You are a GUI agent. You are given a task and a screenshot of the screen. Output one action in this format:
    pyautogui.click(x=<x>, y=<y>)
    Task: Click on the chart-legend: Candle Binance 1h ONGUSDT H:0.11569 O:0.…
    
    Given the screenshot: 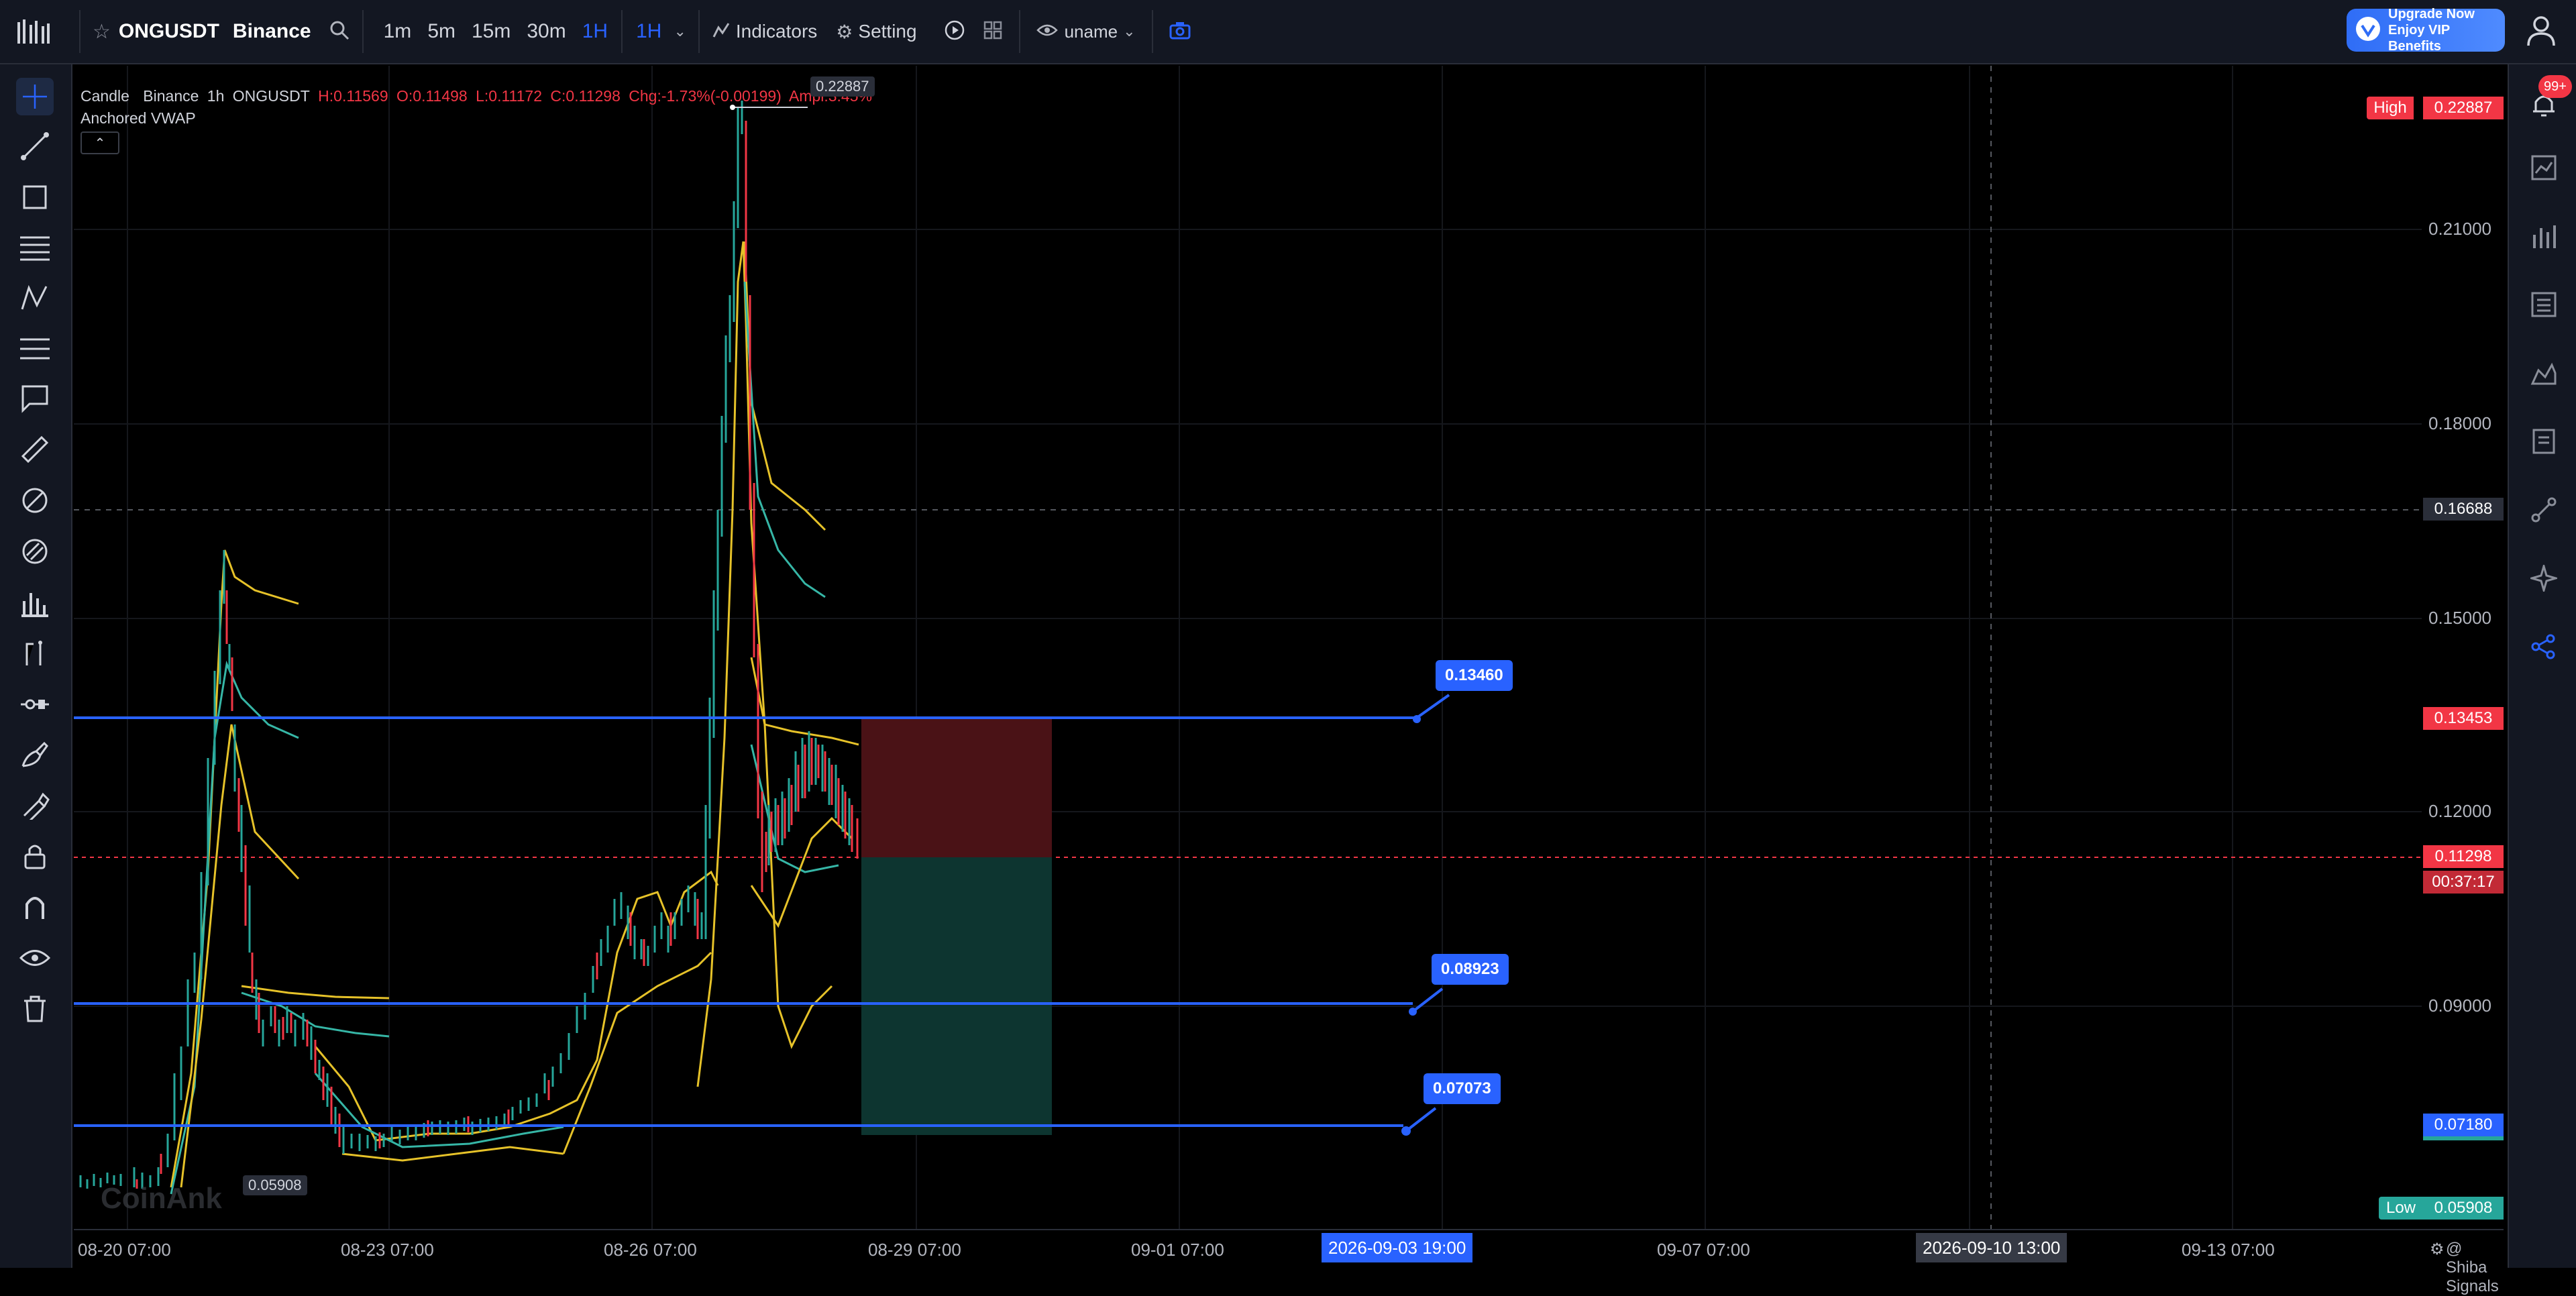 What is the action you would take?
    pyautogui.click(x=478, y=121)
    